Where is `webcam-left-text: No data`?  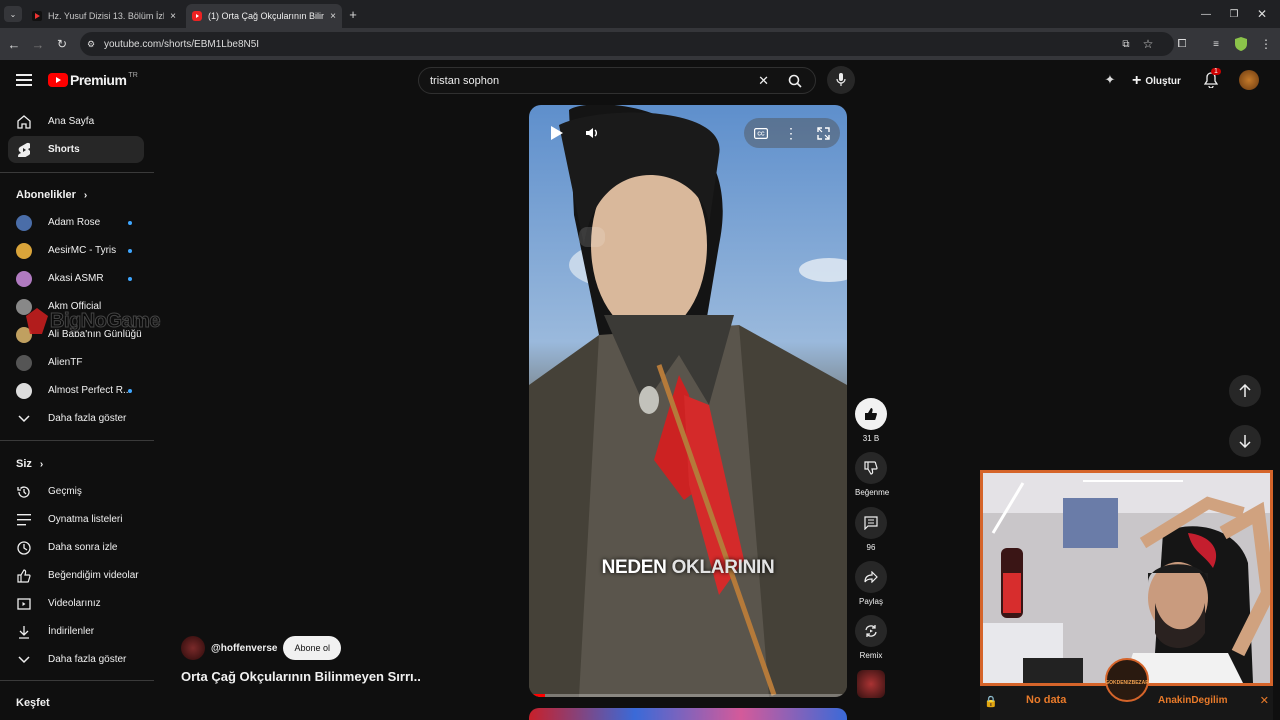 webcam-left-text: No data is located at coordinates (1046, 700).